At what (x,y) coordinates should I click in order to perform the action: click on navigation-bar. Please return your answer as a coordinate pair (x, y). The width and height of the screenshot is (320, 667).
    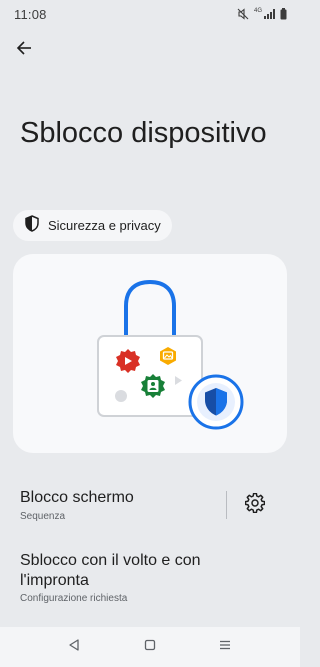
    Looking at the image, I should click on (150, 647).